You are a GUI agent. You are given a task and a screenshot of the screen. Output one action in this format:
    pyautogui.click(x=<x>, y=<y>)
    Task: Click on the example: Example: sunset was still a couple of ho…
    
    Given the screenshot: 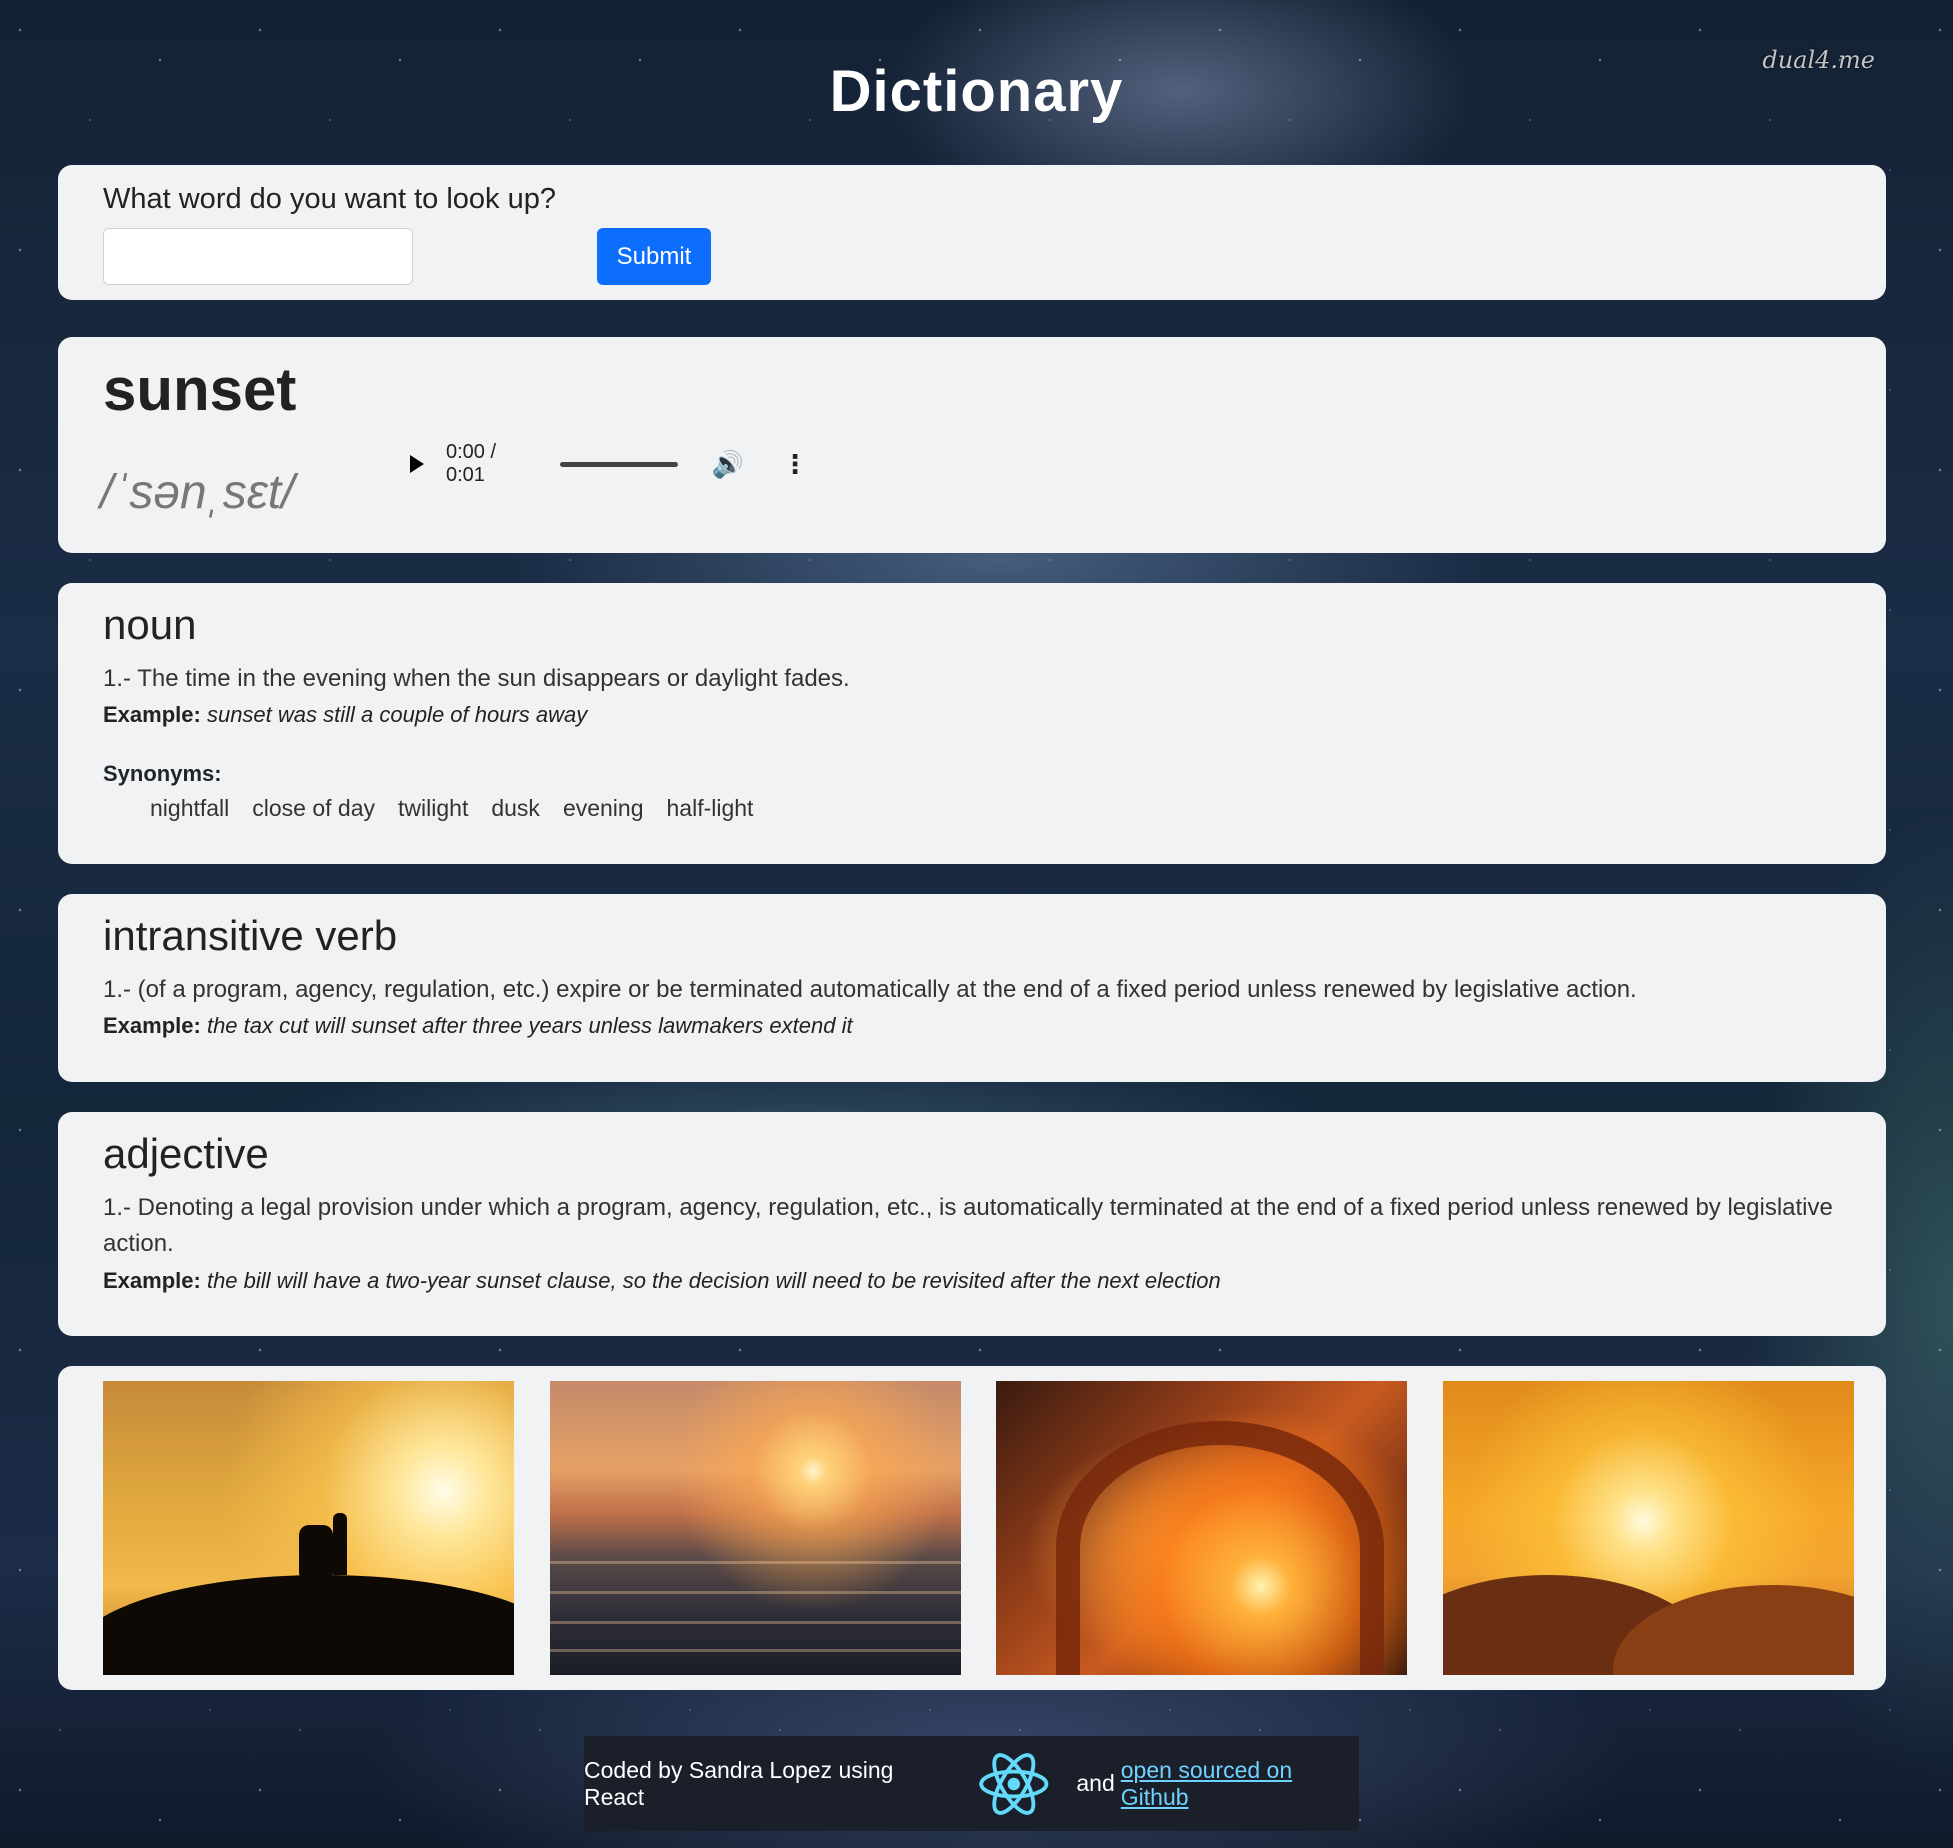 What is the action you would take?
    pyautogui.click(x=972, y=715)
    